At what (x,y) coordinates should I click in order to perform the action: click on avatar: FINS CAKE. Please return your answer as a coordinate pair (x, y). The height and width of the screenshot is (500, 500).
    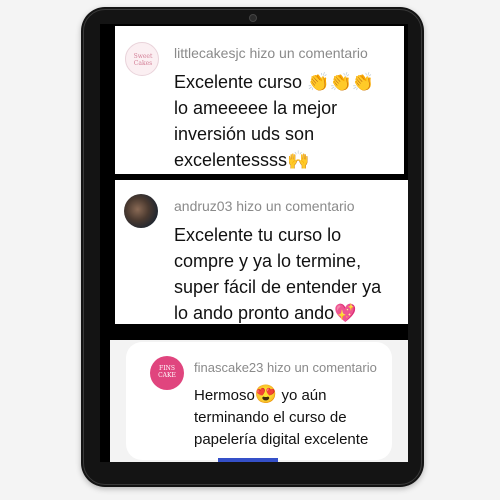
    Looking at the image, I should click on (167, 373).